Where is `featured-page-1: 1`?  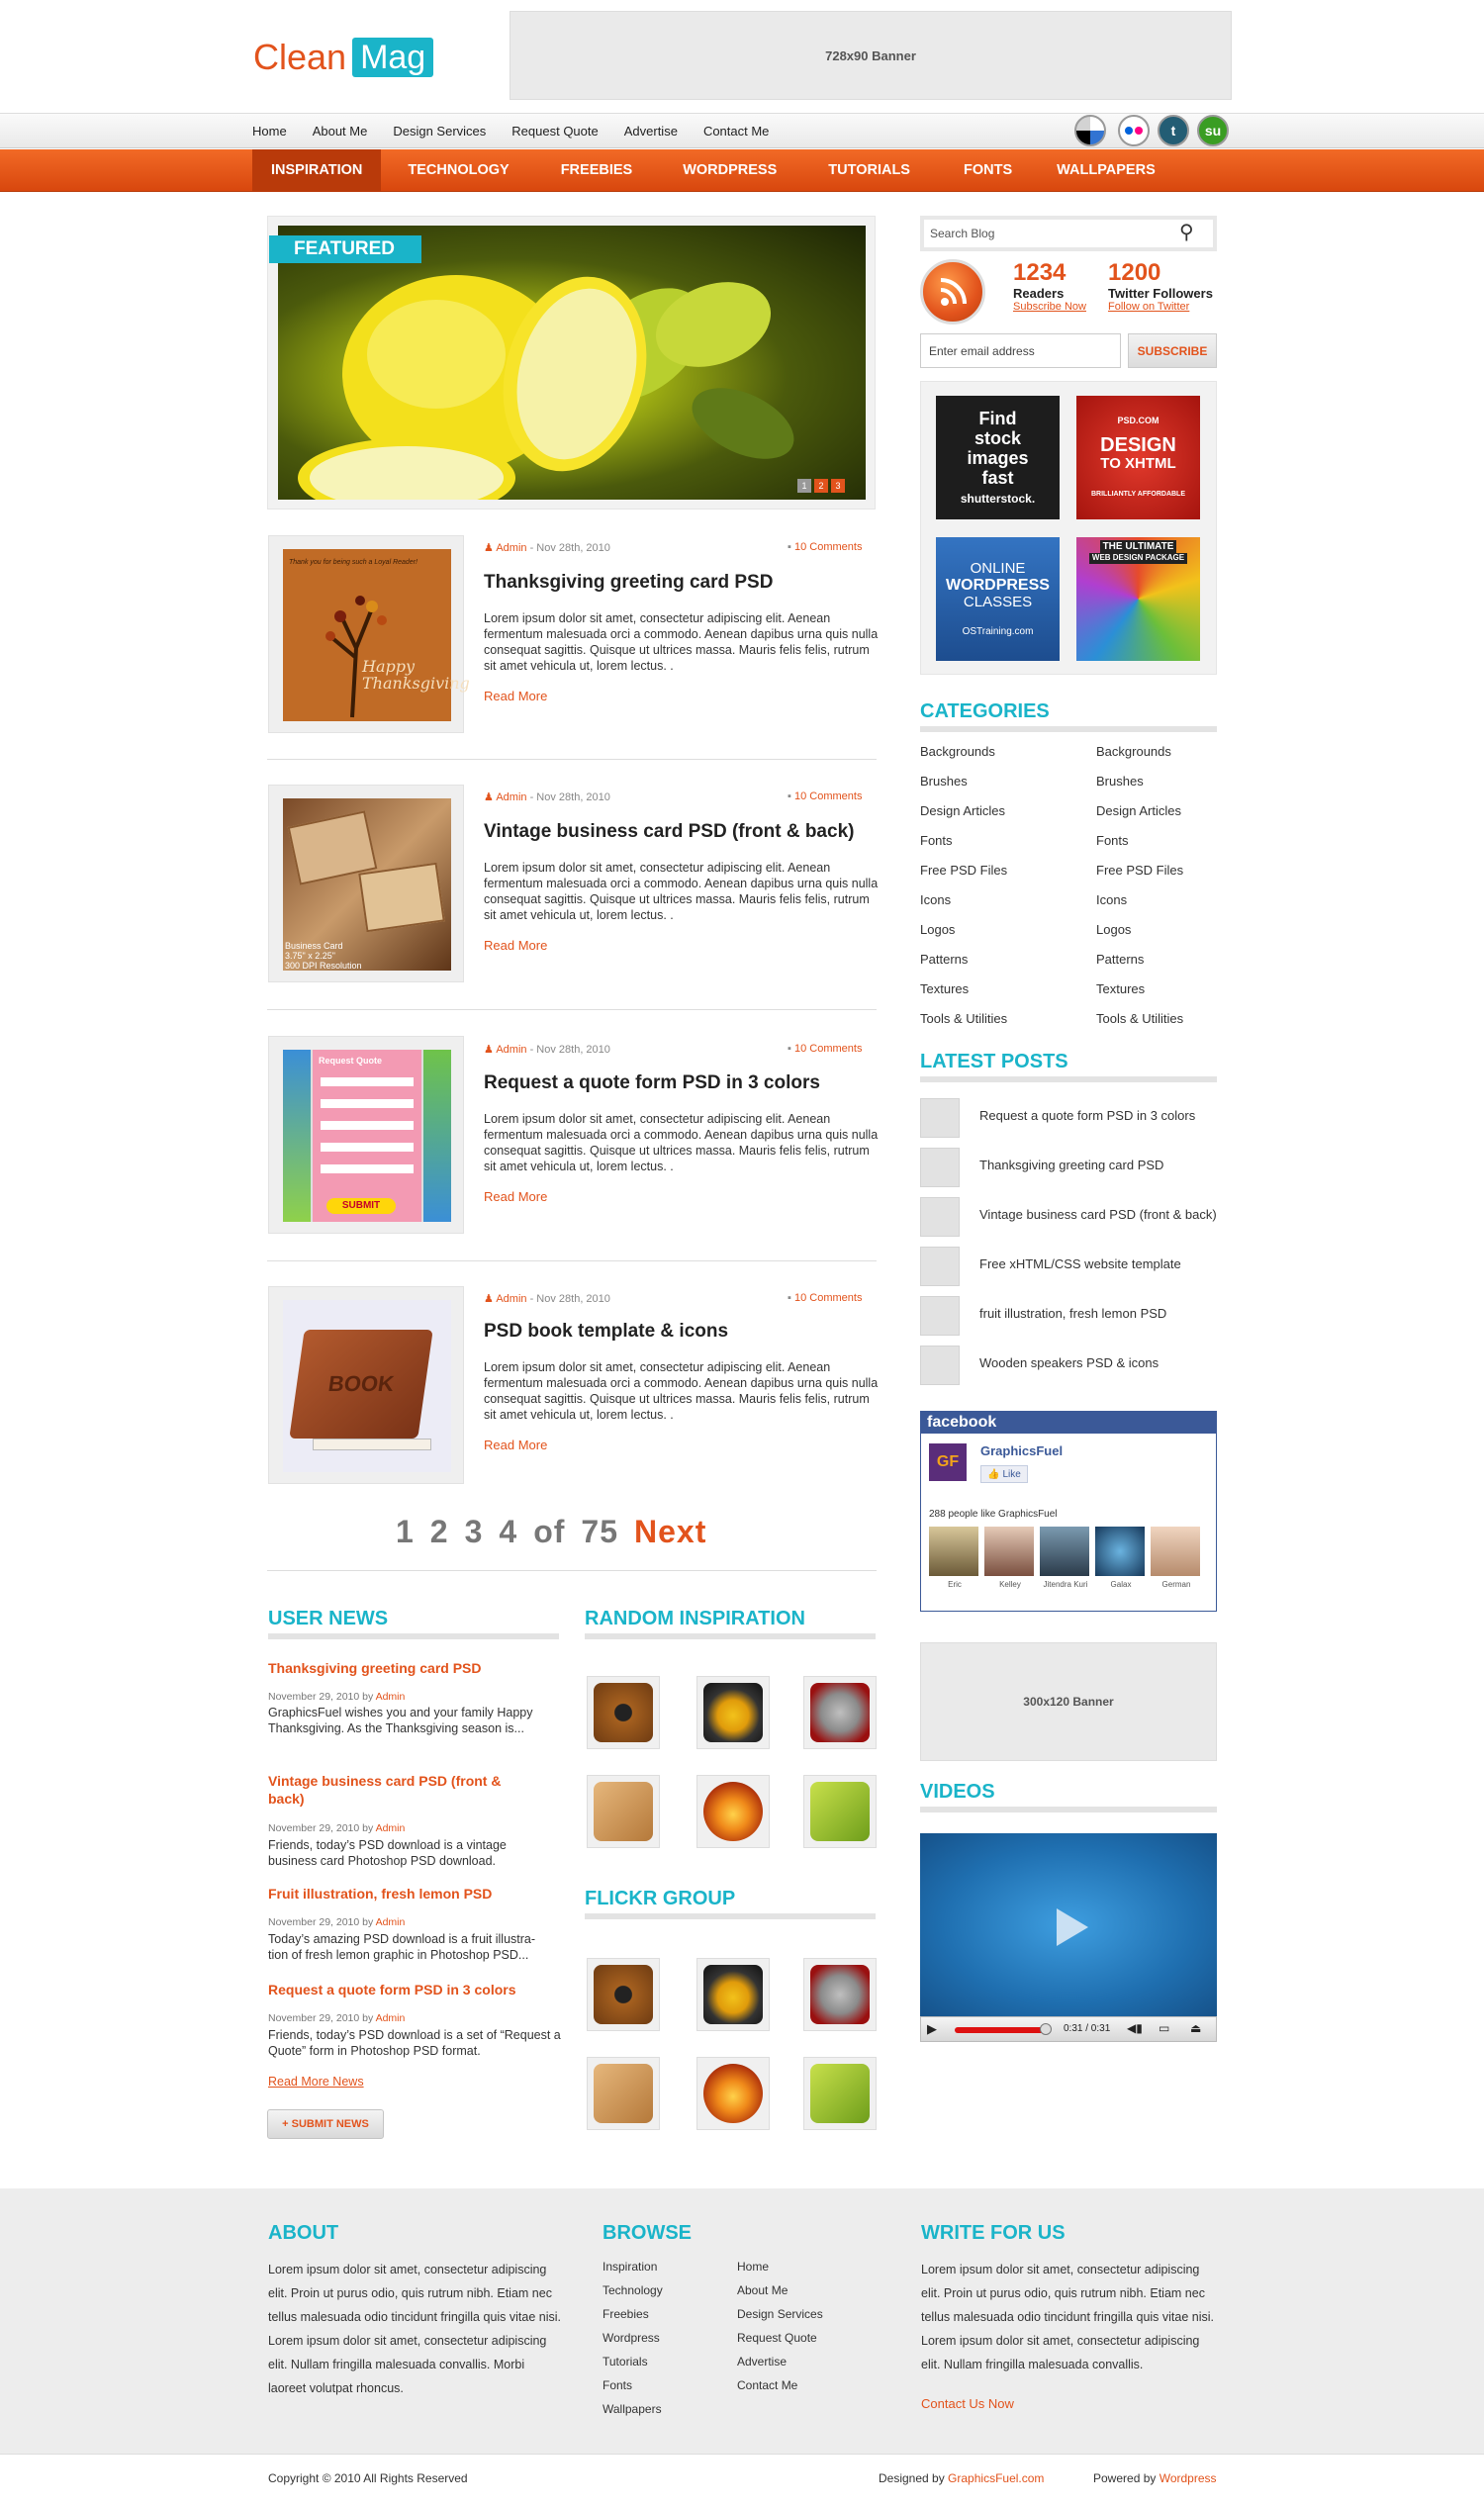
featured-page-1: 1 is located at coordinates (804, 486).